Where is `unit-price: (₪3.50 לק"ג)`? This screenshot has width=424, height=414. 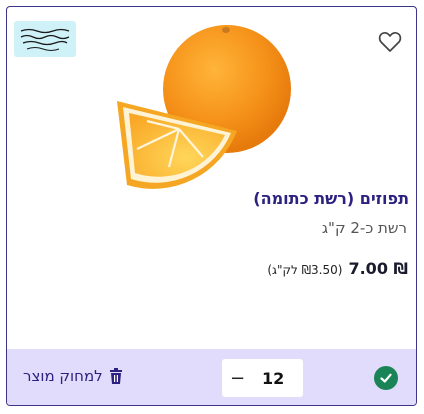 unit-price: (₪3.50 לק"ג) is located at coordinates (305, 270).